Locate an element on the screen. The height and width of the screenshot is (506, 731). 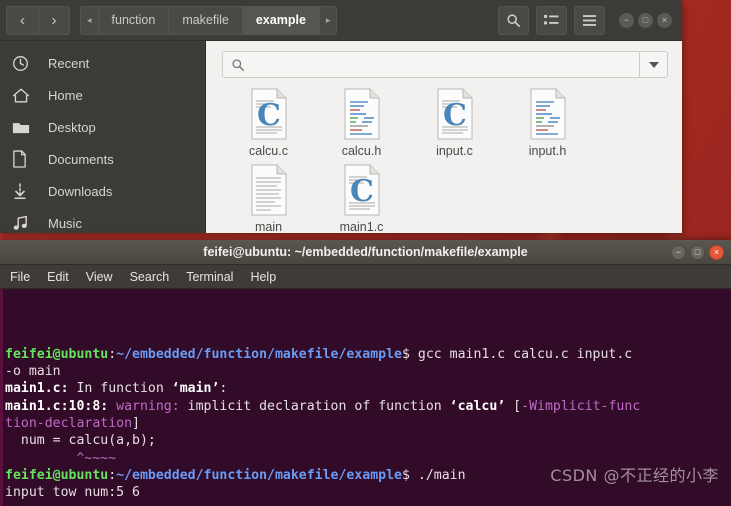
prompt-command: $ ./main is located at coordinates (434, 475).